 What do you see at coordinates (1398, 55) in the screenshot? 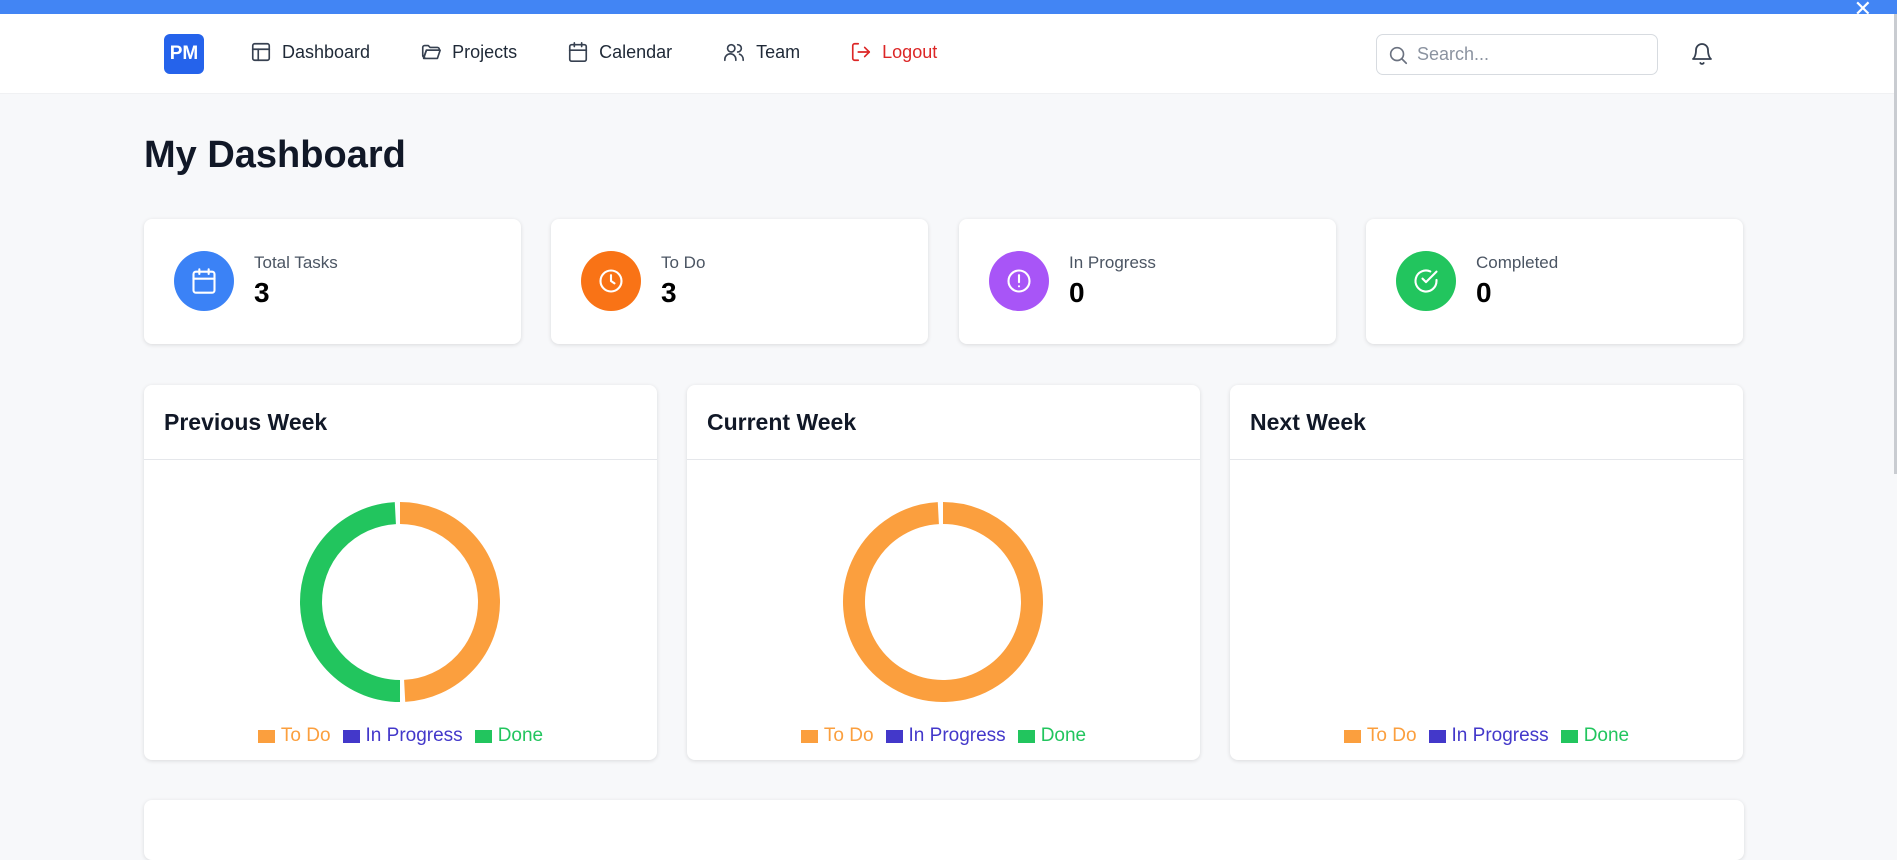
I see `search-icon` at bounding box center [1398, 55].